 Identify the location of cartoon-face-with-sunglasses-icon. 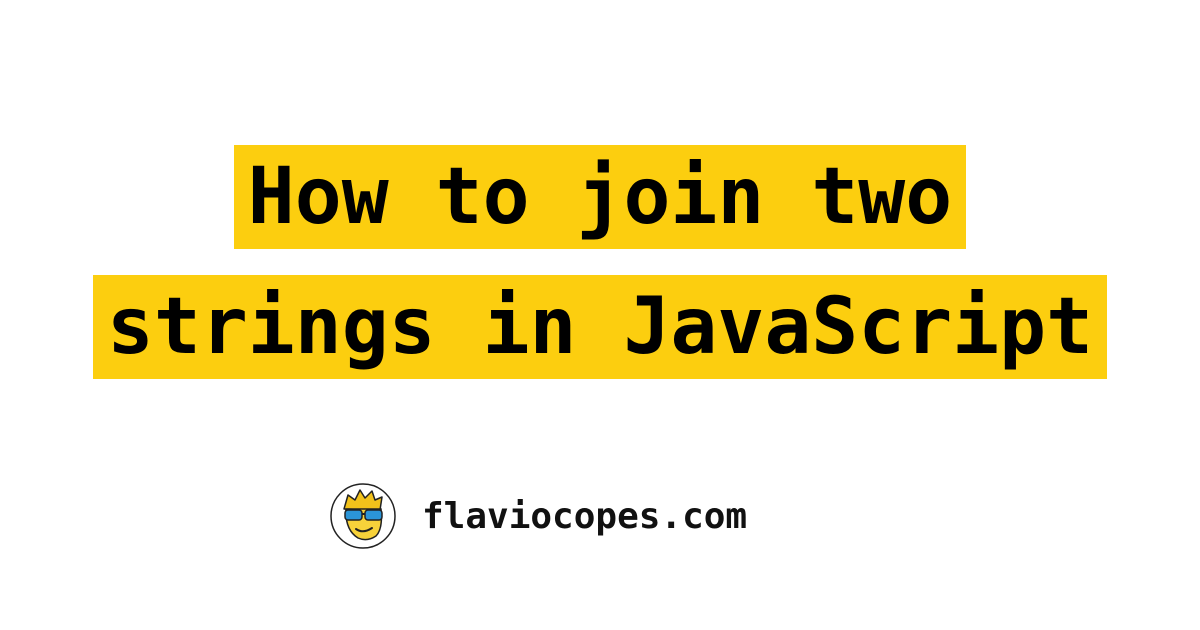
(363, 516).